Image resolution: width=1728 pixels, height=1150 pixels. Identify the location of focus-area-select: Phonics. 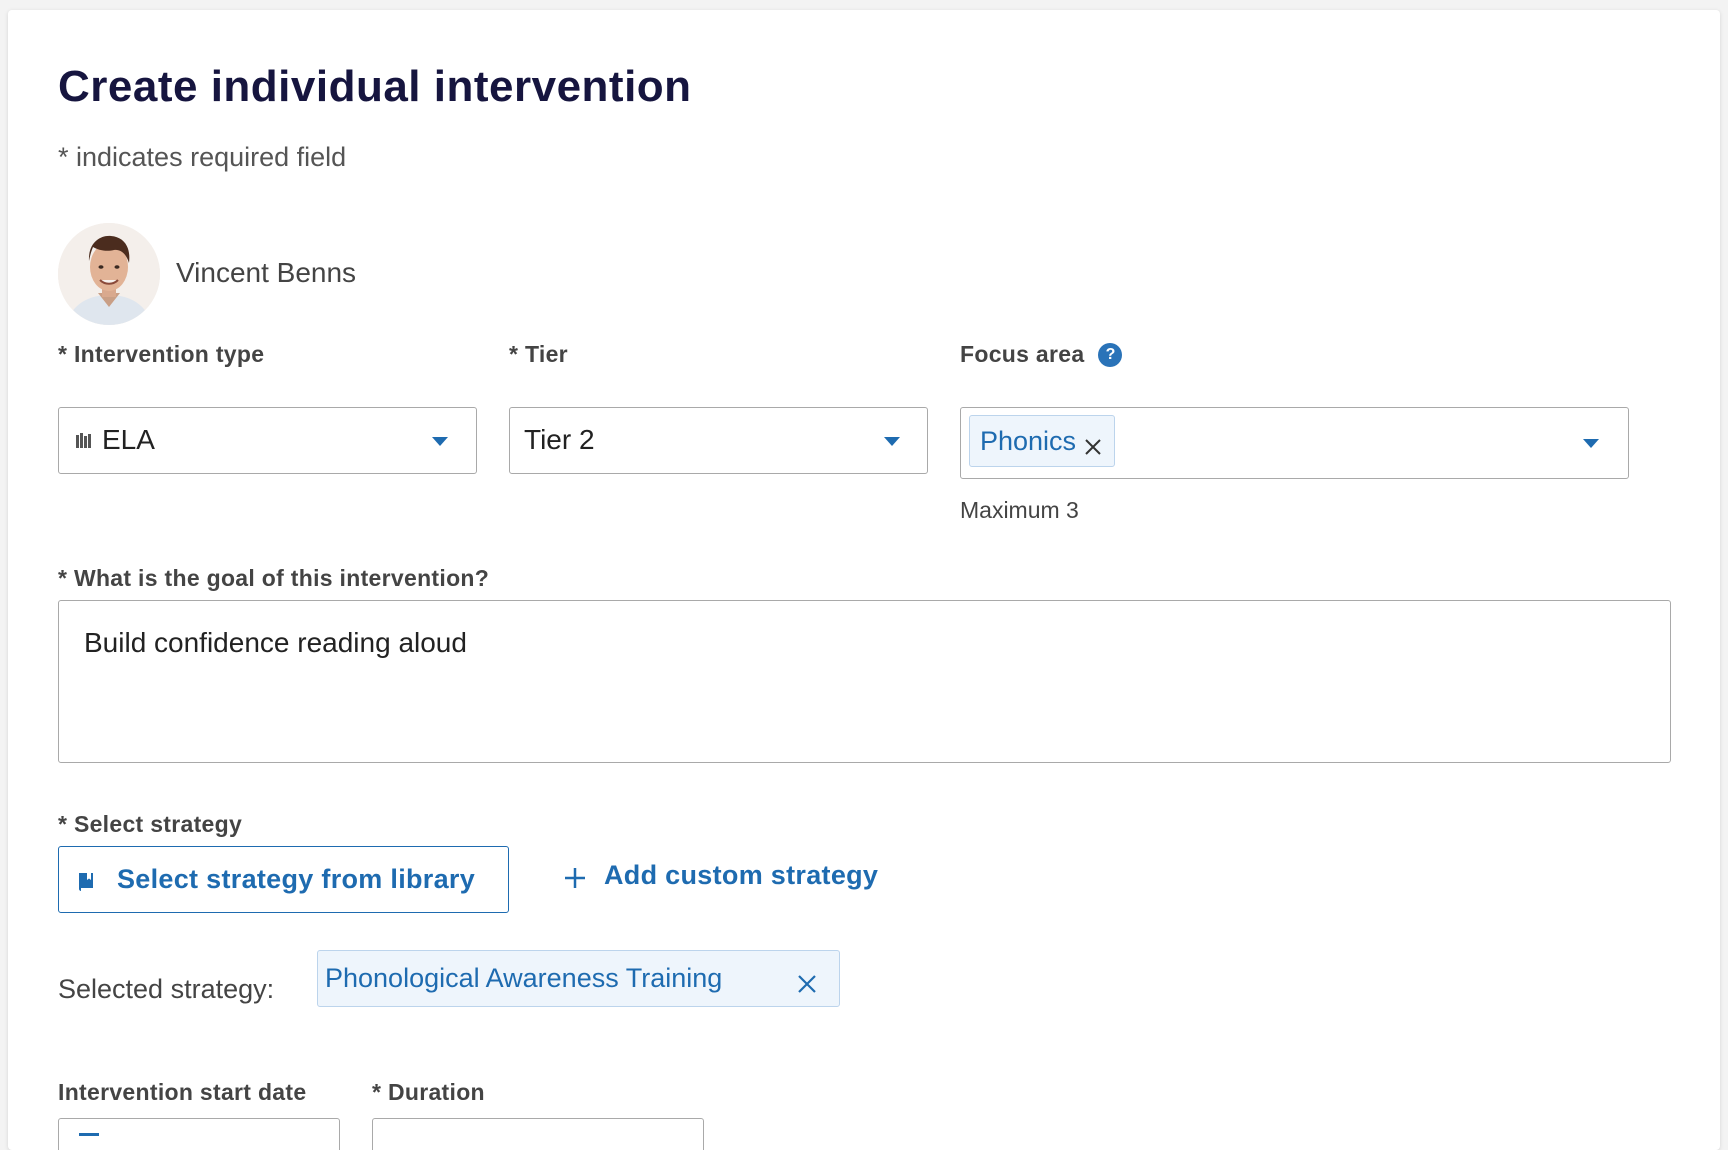
(1294, 443).